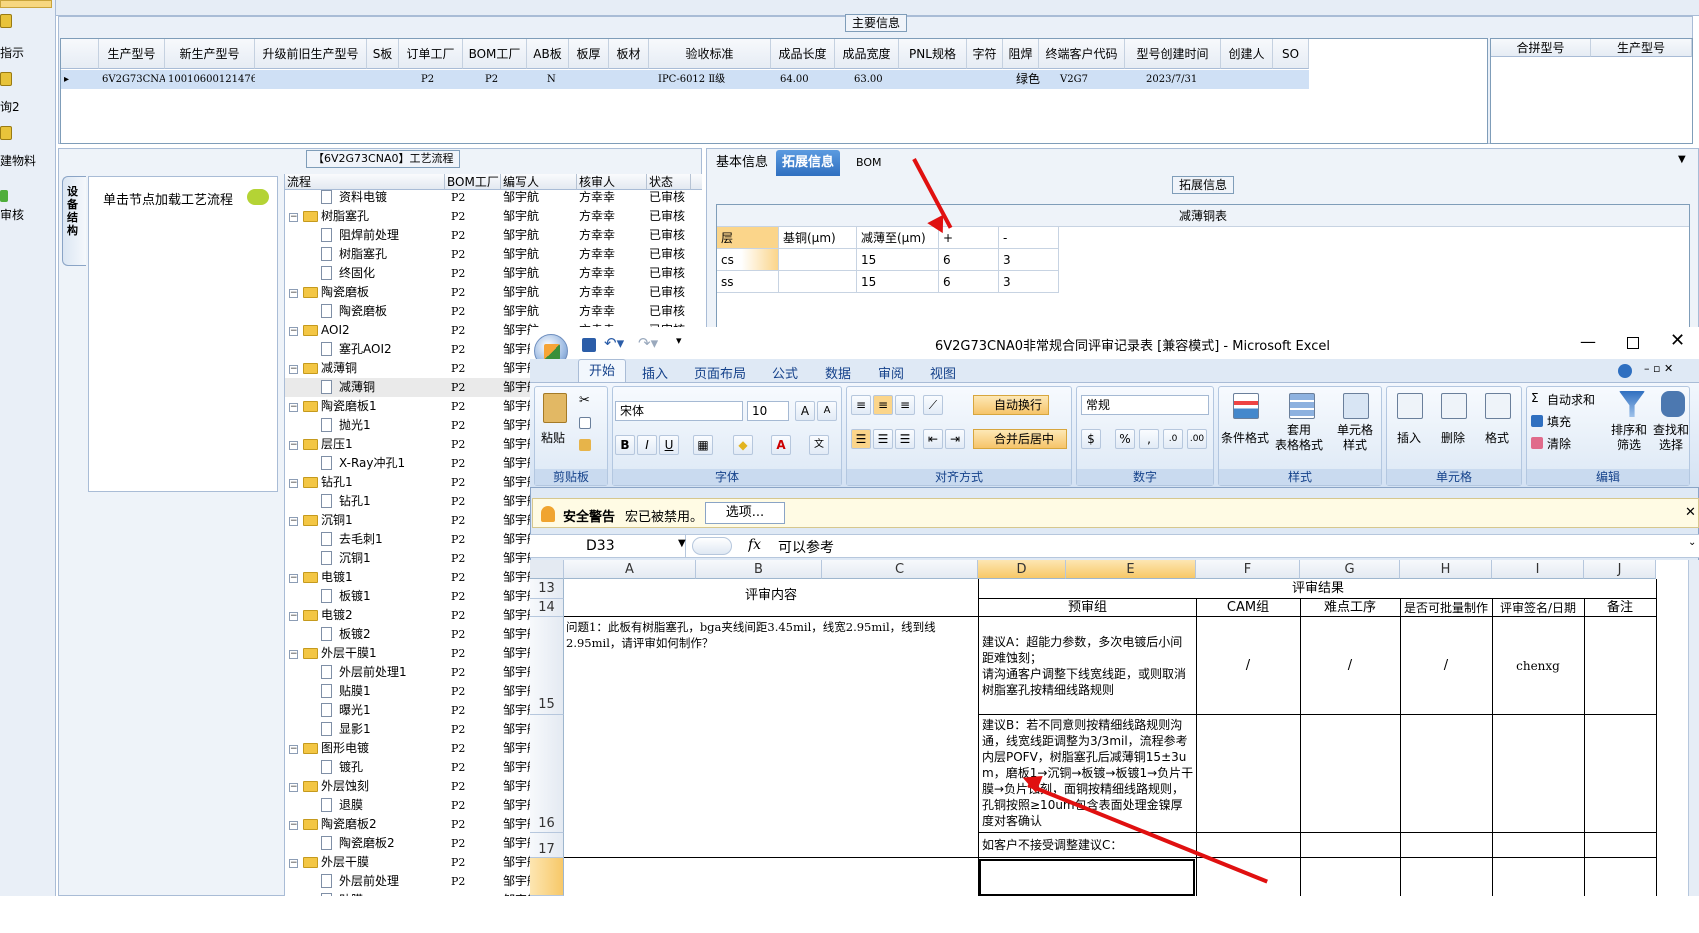  What do you see at coordinates (495, 54) in the screenshot?
I see `col-header: BOM工厂` at bounding box center [495, 54].